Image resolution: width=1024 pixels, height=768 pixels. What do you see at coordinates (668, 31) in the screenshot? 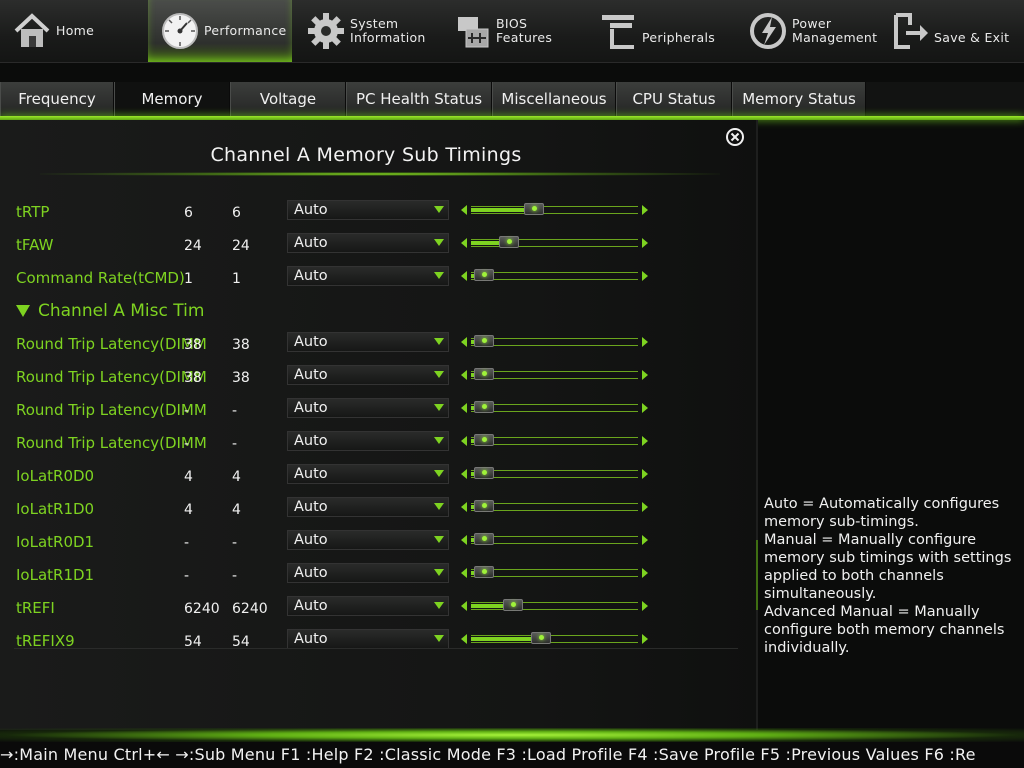
I see `top-menu-peripherals: Peripherals` at bounding box center [668, 31].